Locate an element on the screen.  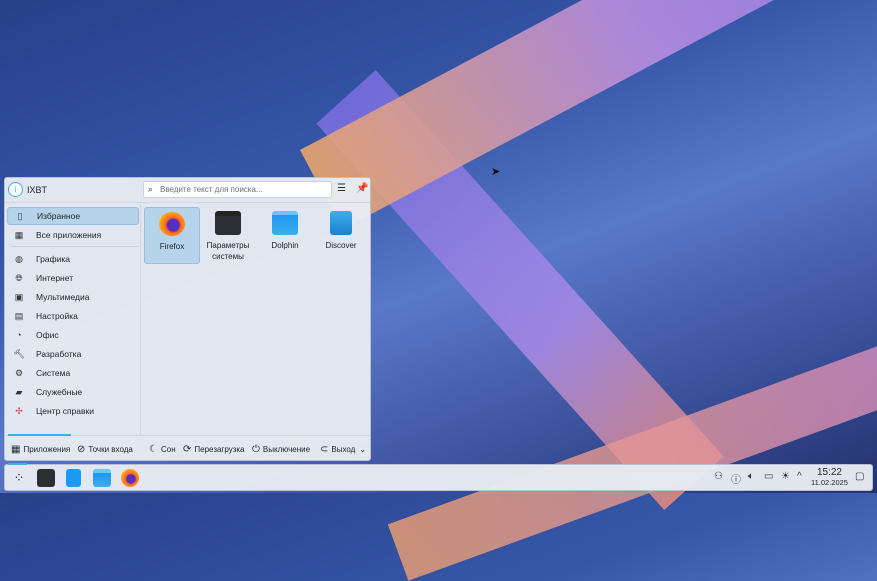
taskbar: ⁘ ⚇ ⓘ 🔈︎ ▭ ☀ ^ 15:22 11.02.2025 ▢ is located at coordinates (438, 477).